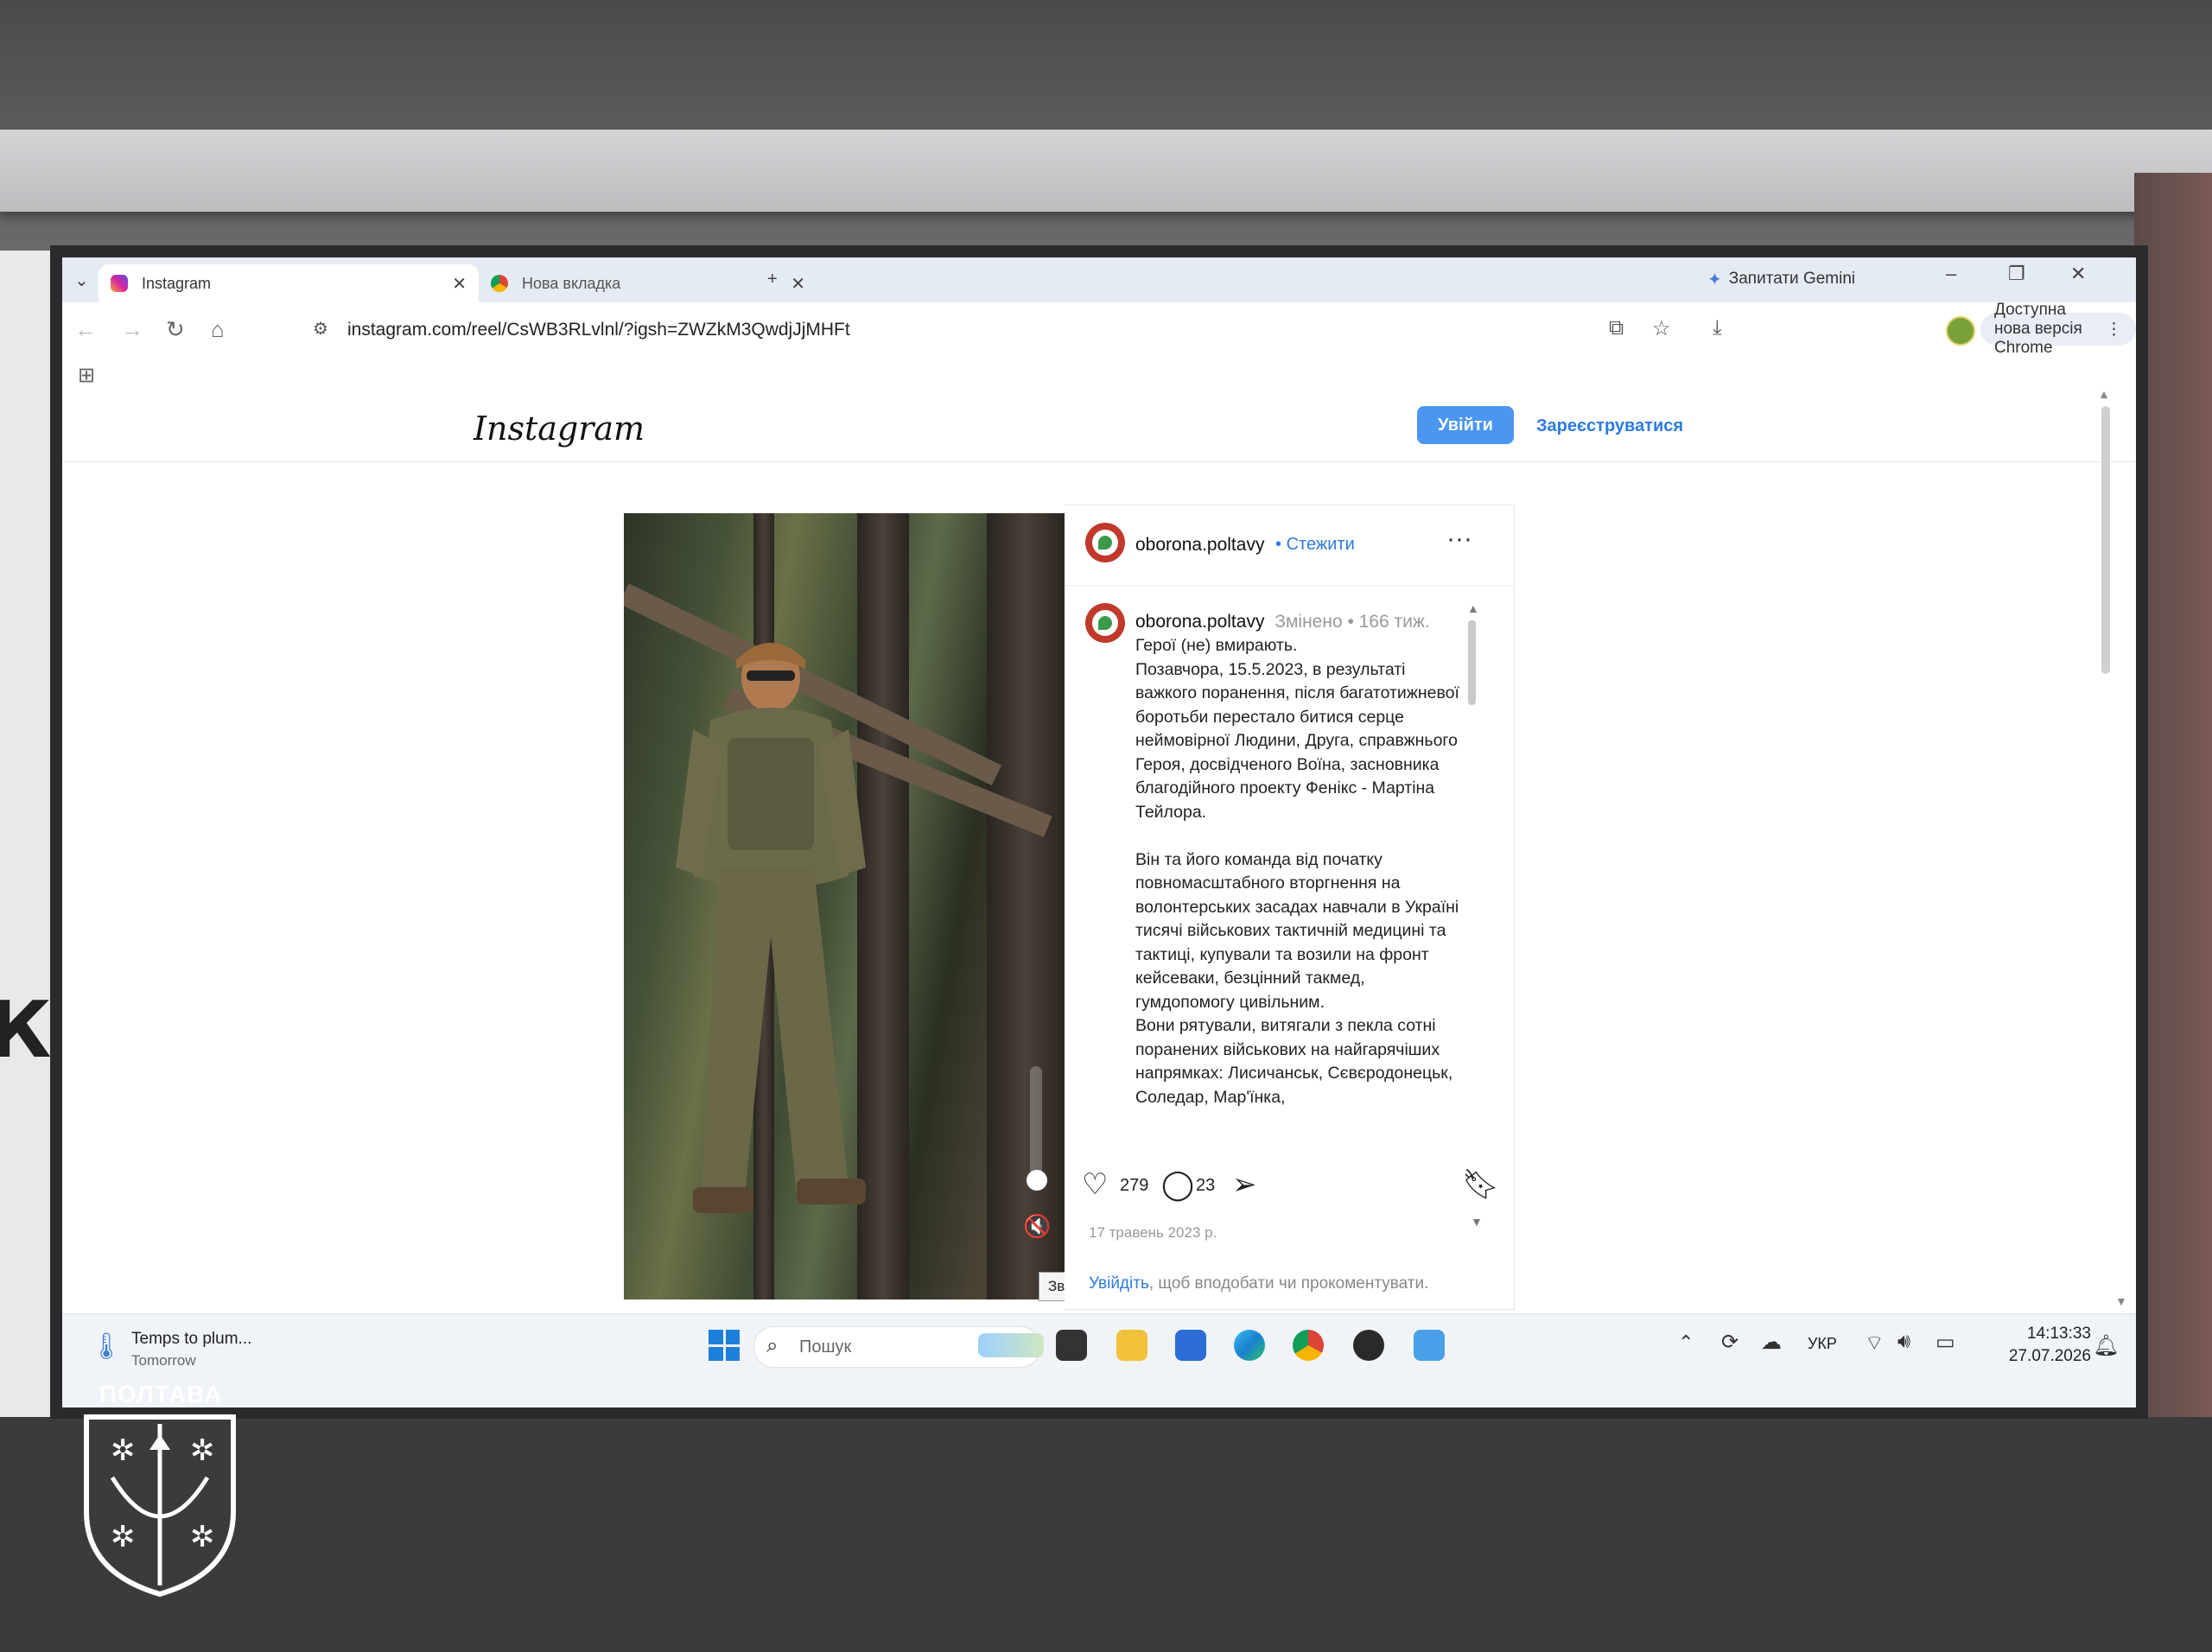  I want to click on caption-meta: Змінено • 166 тиж., so click(1352, 622).